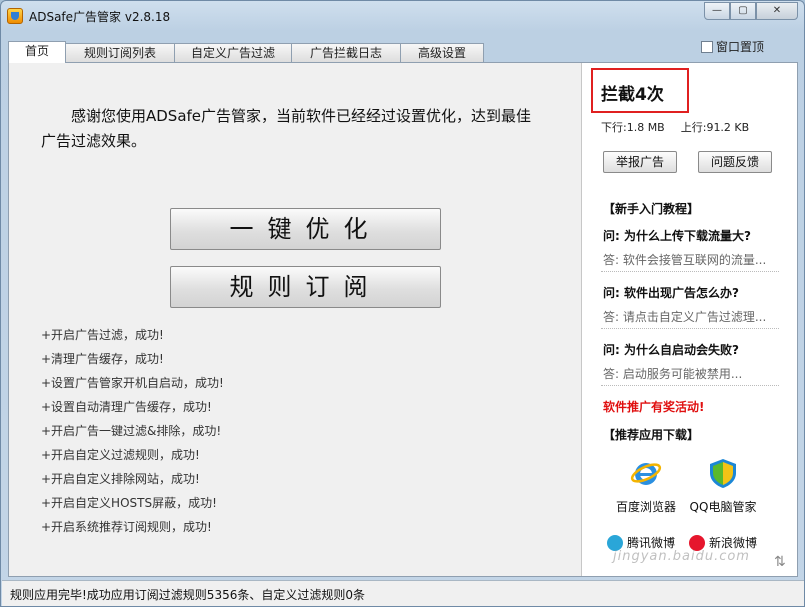 The height and width of the screenshot is (607, 805). I want to click on qq-pc-manager-icon, so click(723, 473).